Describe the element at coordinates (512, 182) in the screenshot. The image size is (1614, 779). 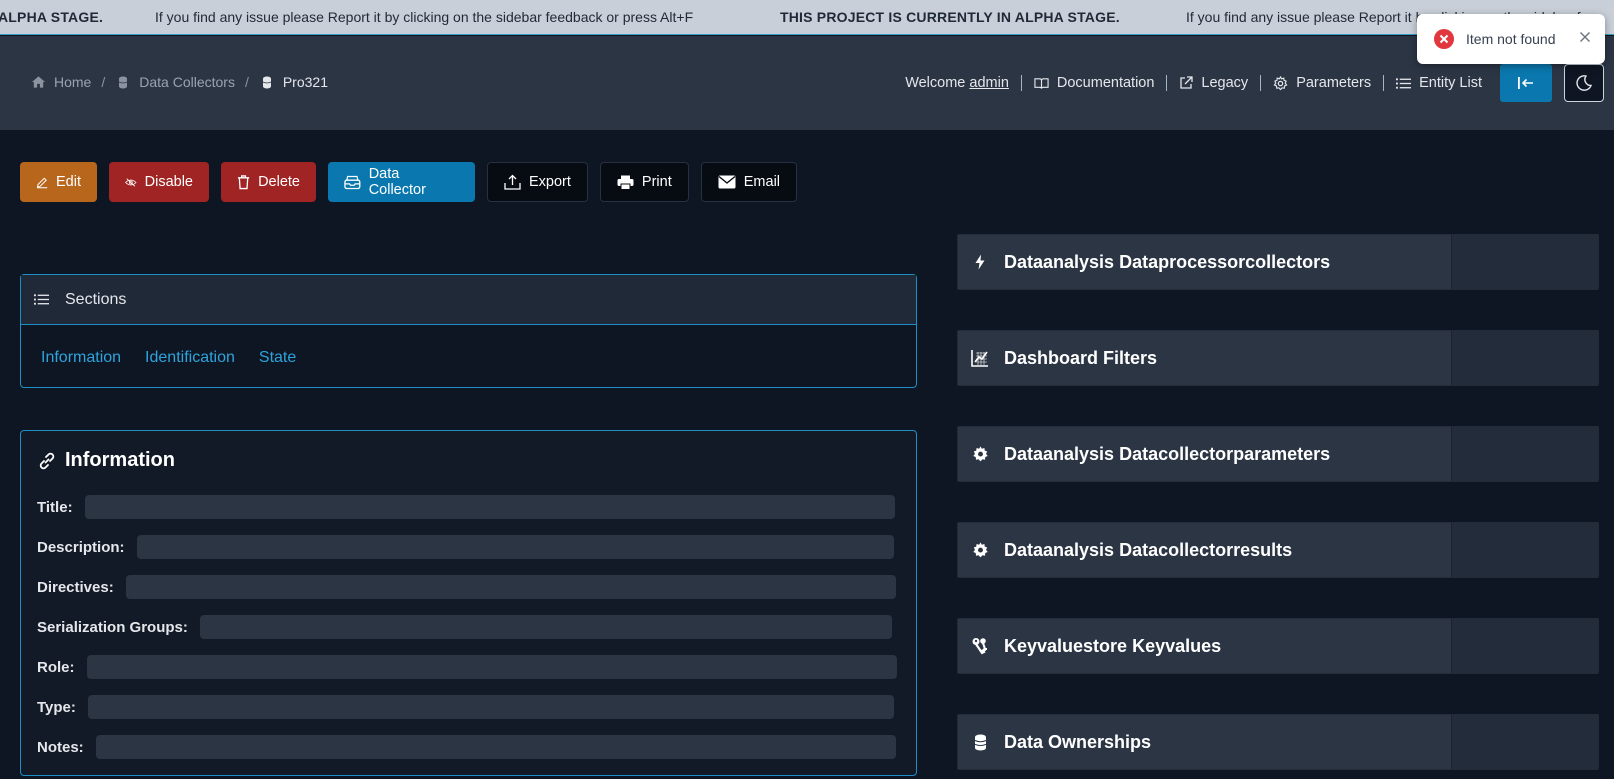
I see `export-icon` at that location.